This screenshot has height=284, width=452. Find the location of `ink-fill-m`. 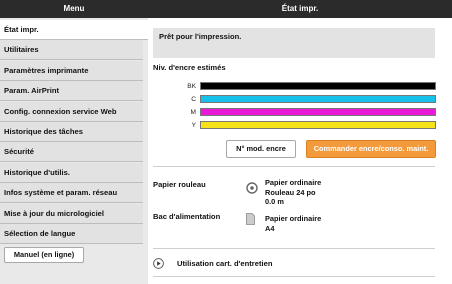

ink-fill-m is located at coordinates (318, 112).